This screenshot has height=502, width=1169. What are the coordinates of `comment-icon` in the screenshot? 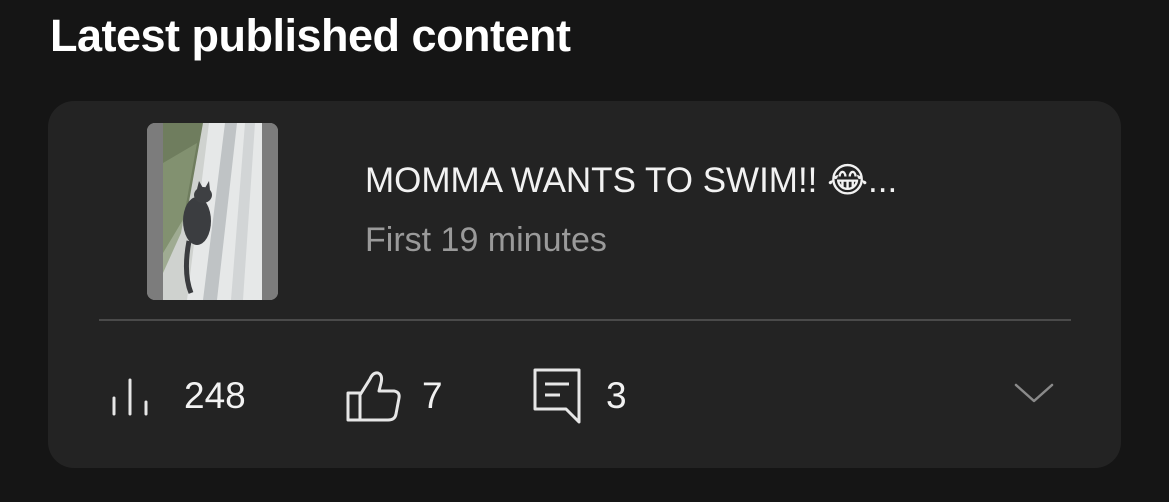 It's located at (557, 396).